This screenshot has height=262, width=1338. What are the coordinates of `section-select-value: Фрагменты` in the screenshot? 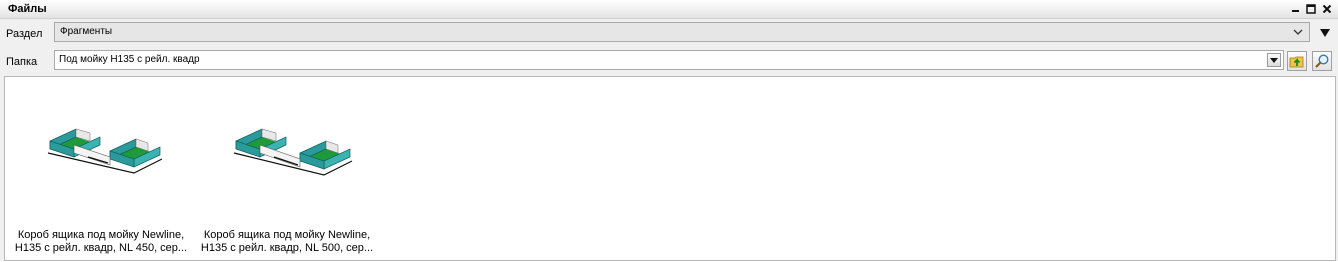 It's located at (86, 31).